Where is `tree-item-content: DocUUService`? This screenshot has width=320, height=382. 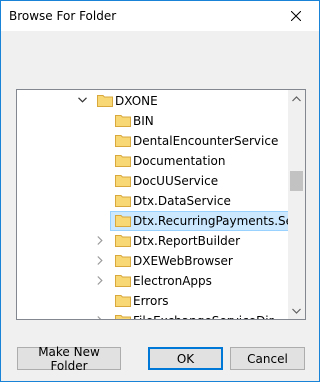 tree-item-content: DocUUService is located at coordinates (199, 181).